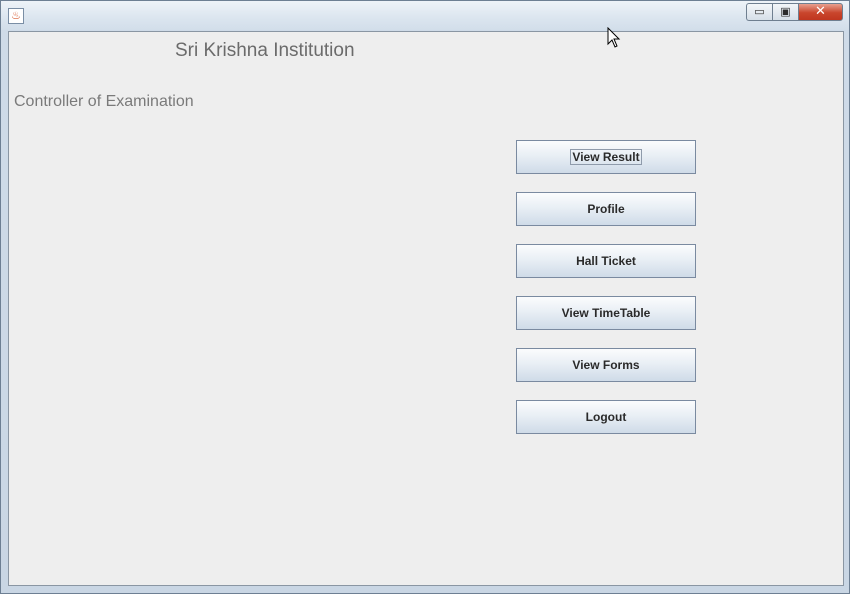 This screenshot has height=594, width=850. I want to click on profile-button: Profile, so click(606, 209).